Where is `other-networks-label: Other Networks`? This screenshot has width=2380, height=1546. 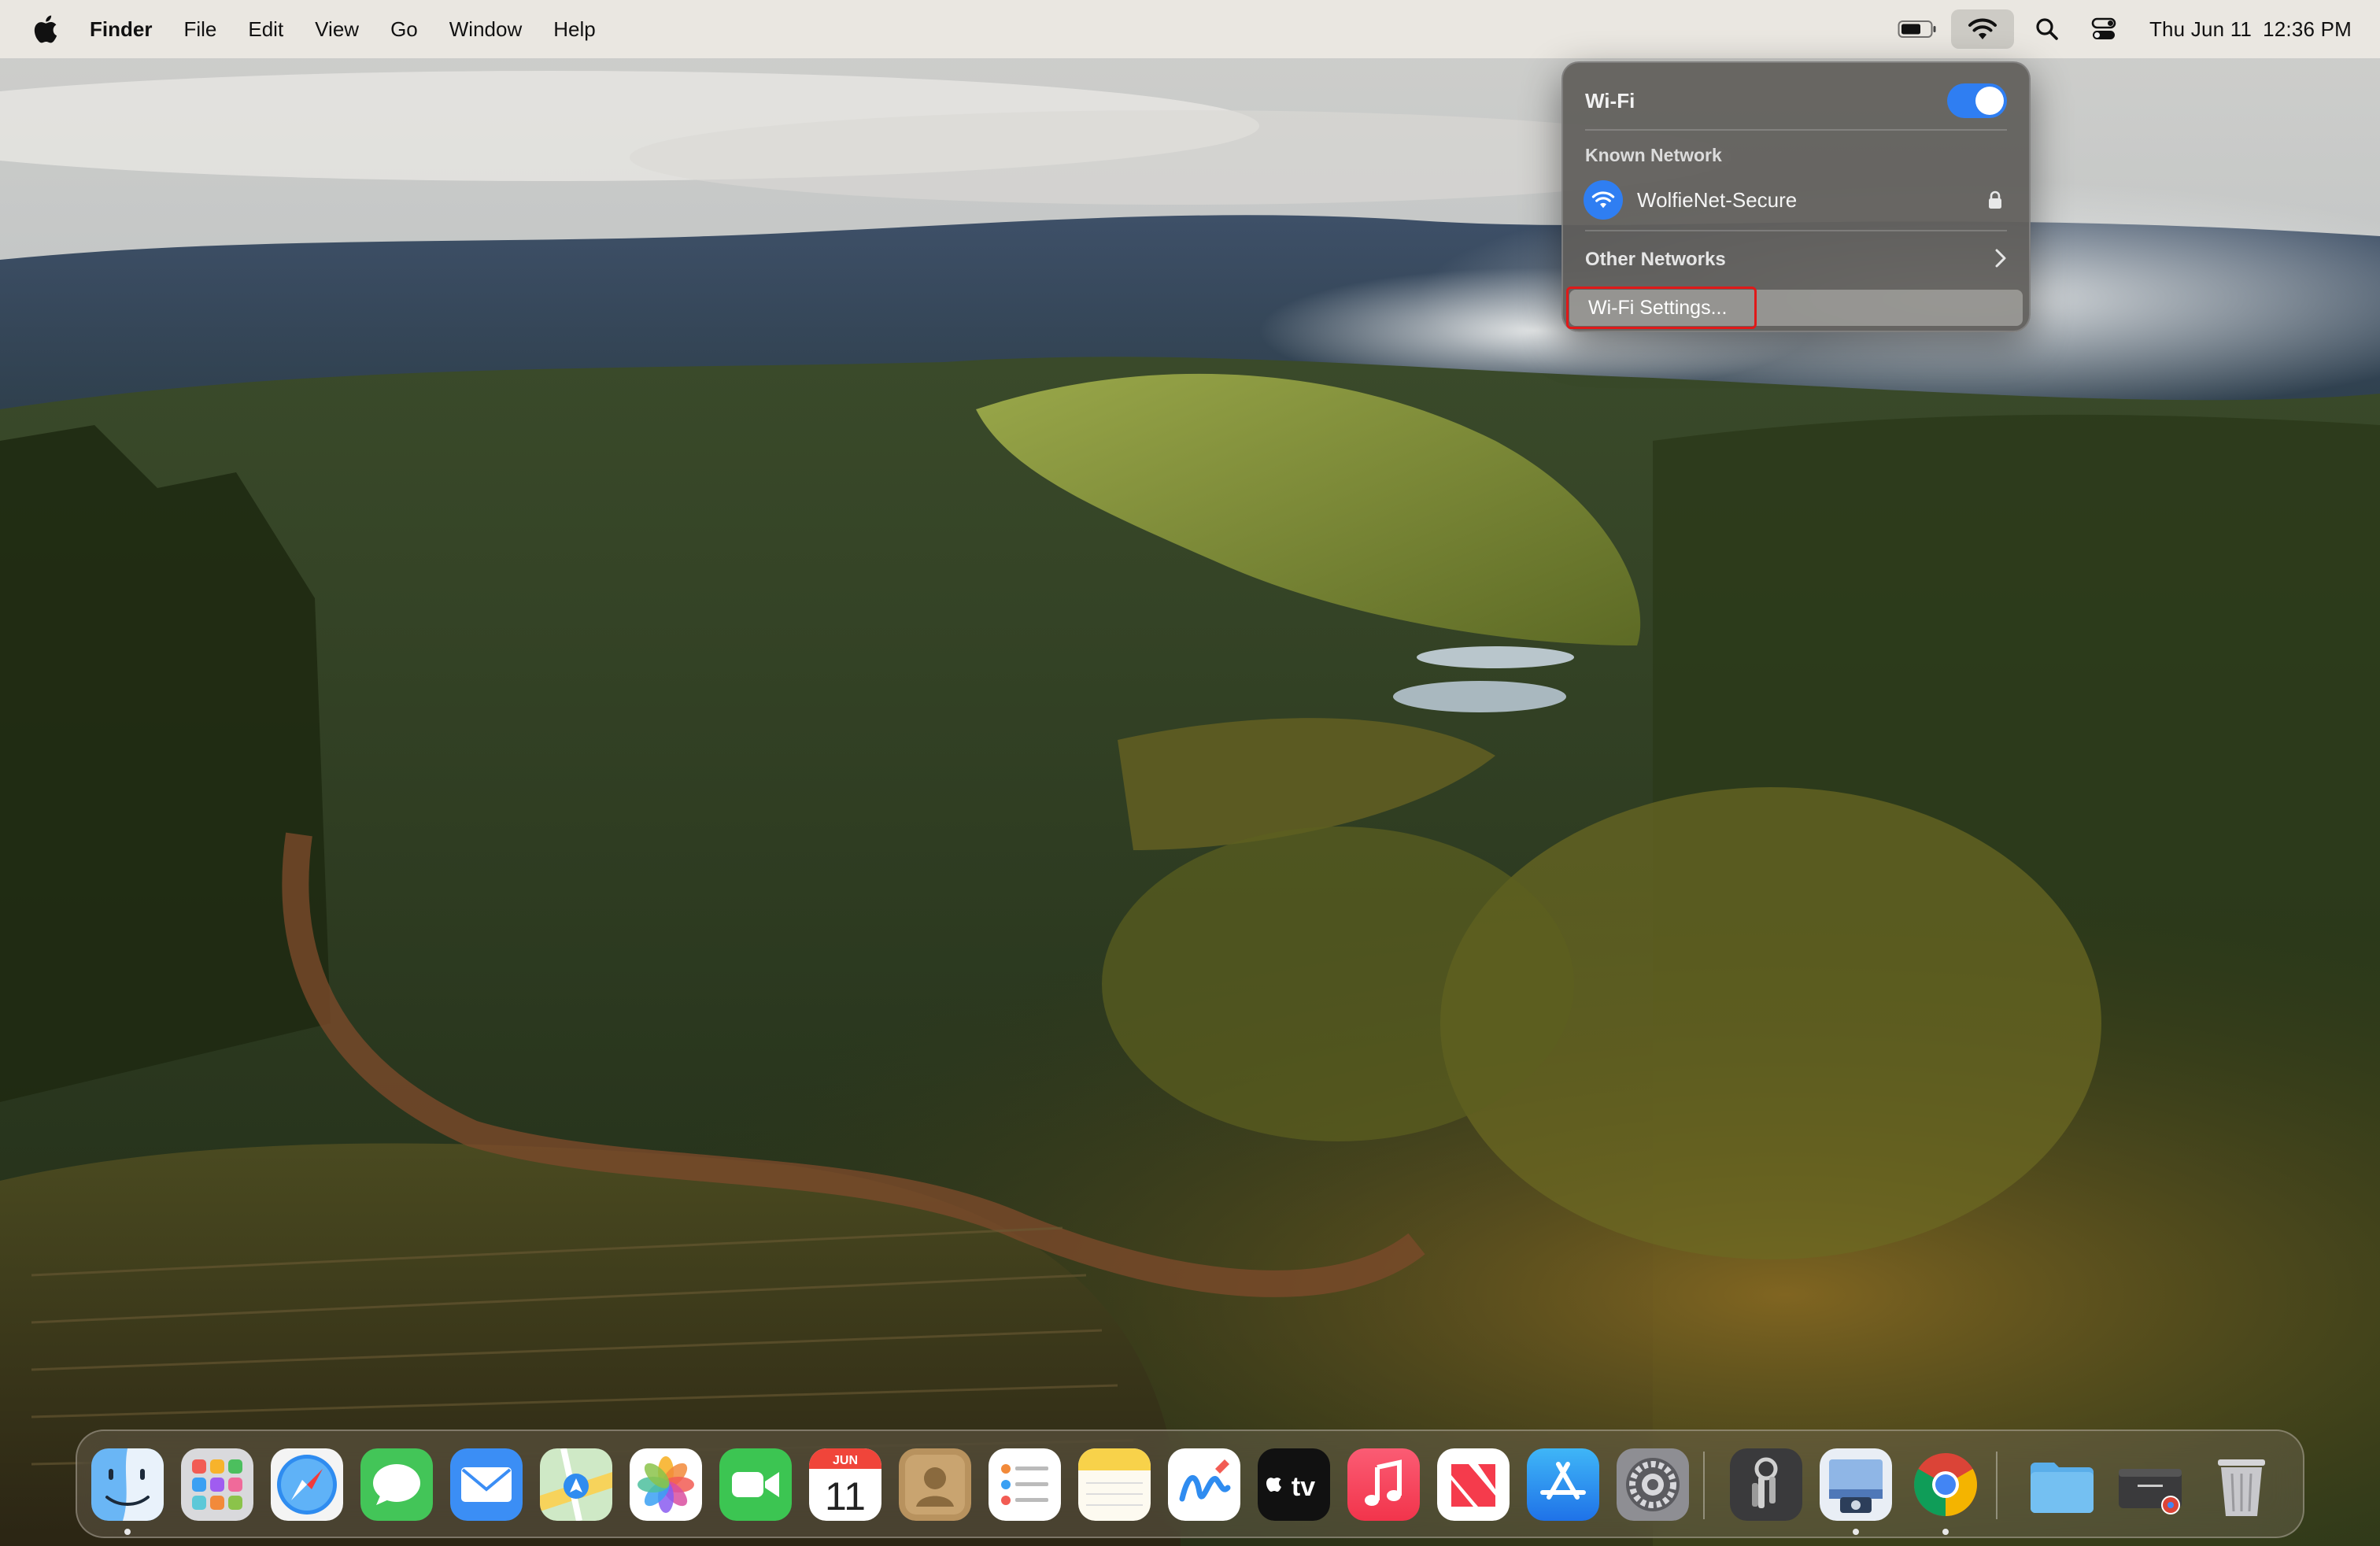 other-networks-label: Other Networks is located at coordinates (1656, 259).